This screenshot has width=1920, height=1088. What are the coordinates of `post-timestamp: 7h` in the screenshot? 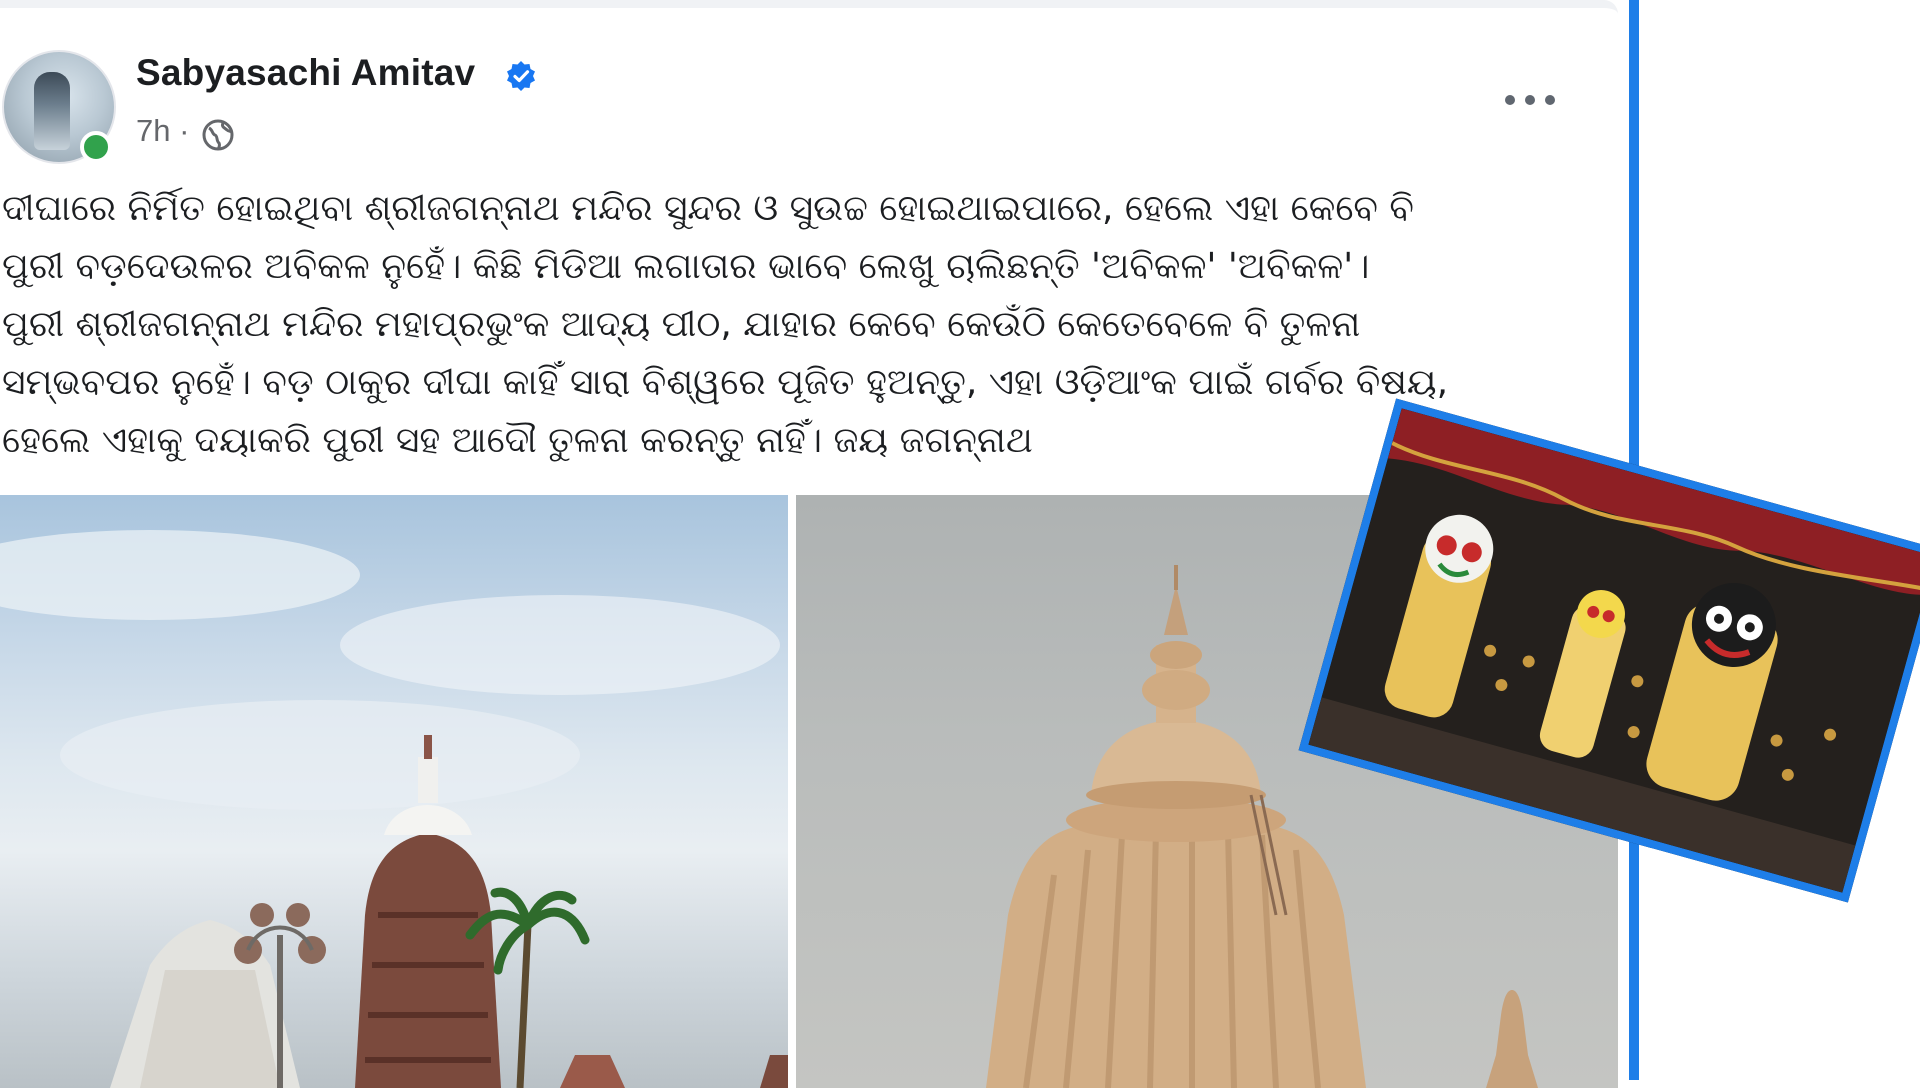 It's located at (153, 130).